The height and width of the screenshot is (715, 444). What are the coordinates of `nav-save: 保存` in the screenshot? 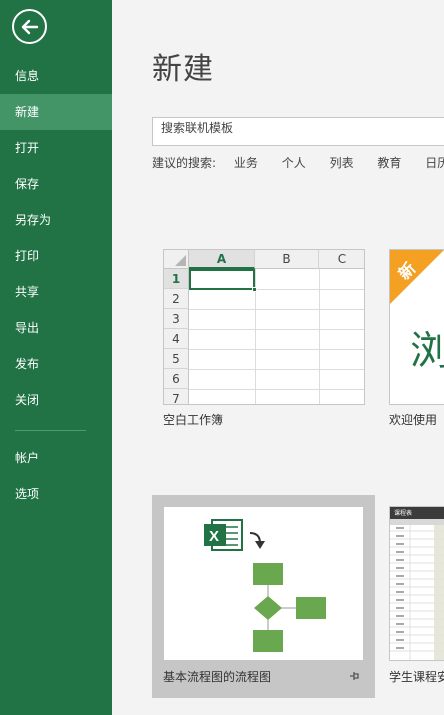 It's located at (56, 184).